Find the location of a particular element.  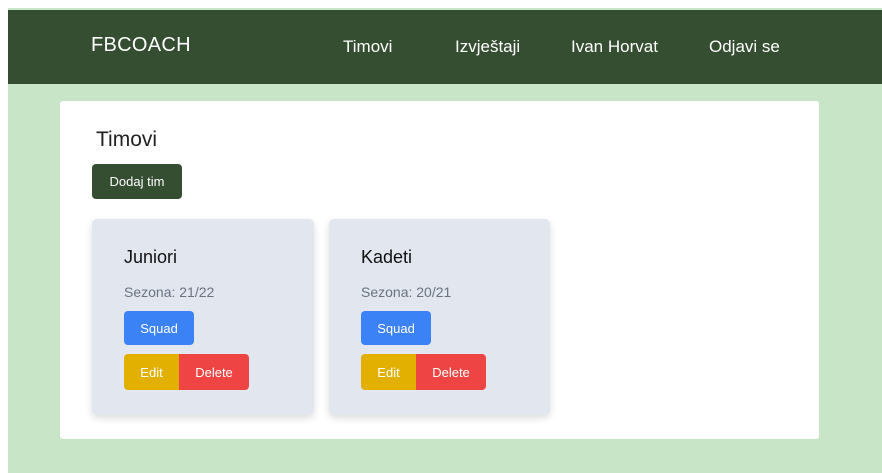

team-card: Juniori Sezona: 21/22 Squad Edit Delete is located at coordinates (203, 317).